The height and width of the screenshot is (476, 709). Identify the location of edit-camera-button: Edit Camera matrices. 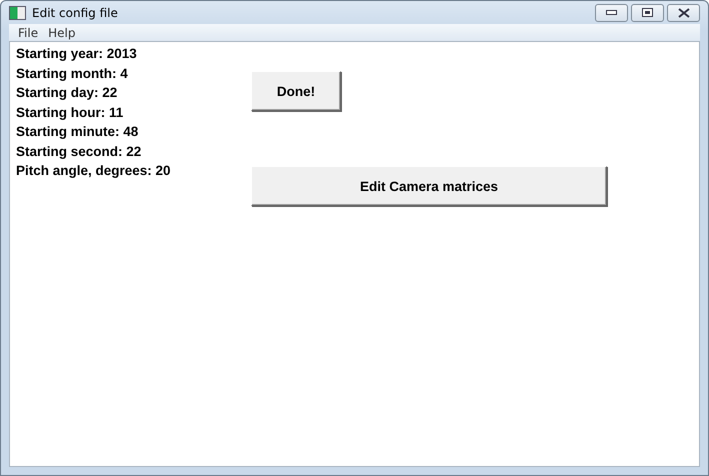
(429, 186).